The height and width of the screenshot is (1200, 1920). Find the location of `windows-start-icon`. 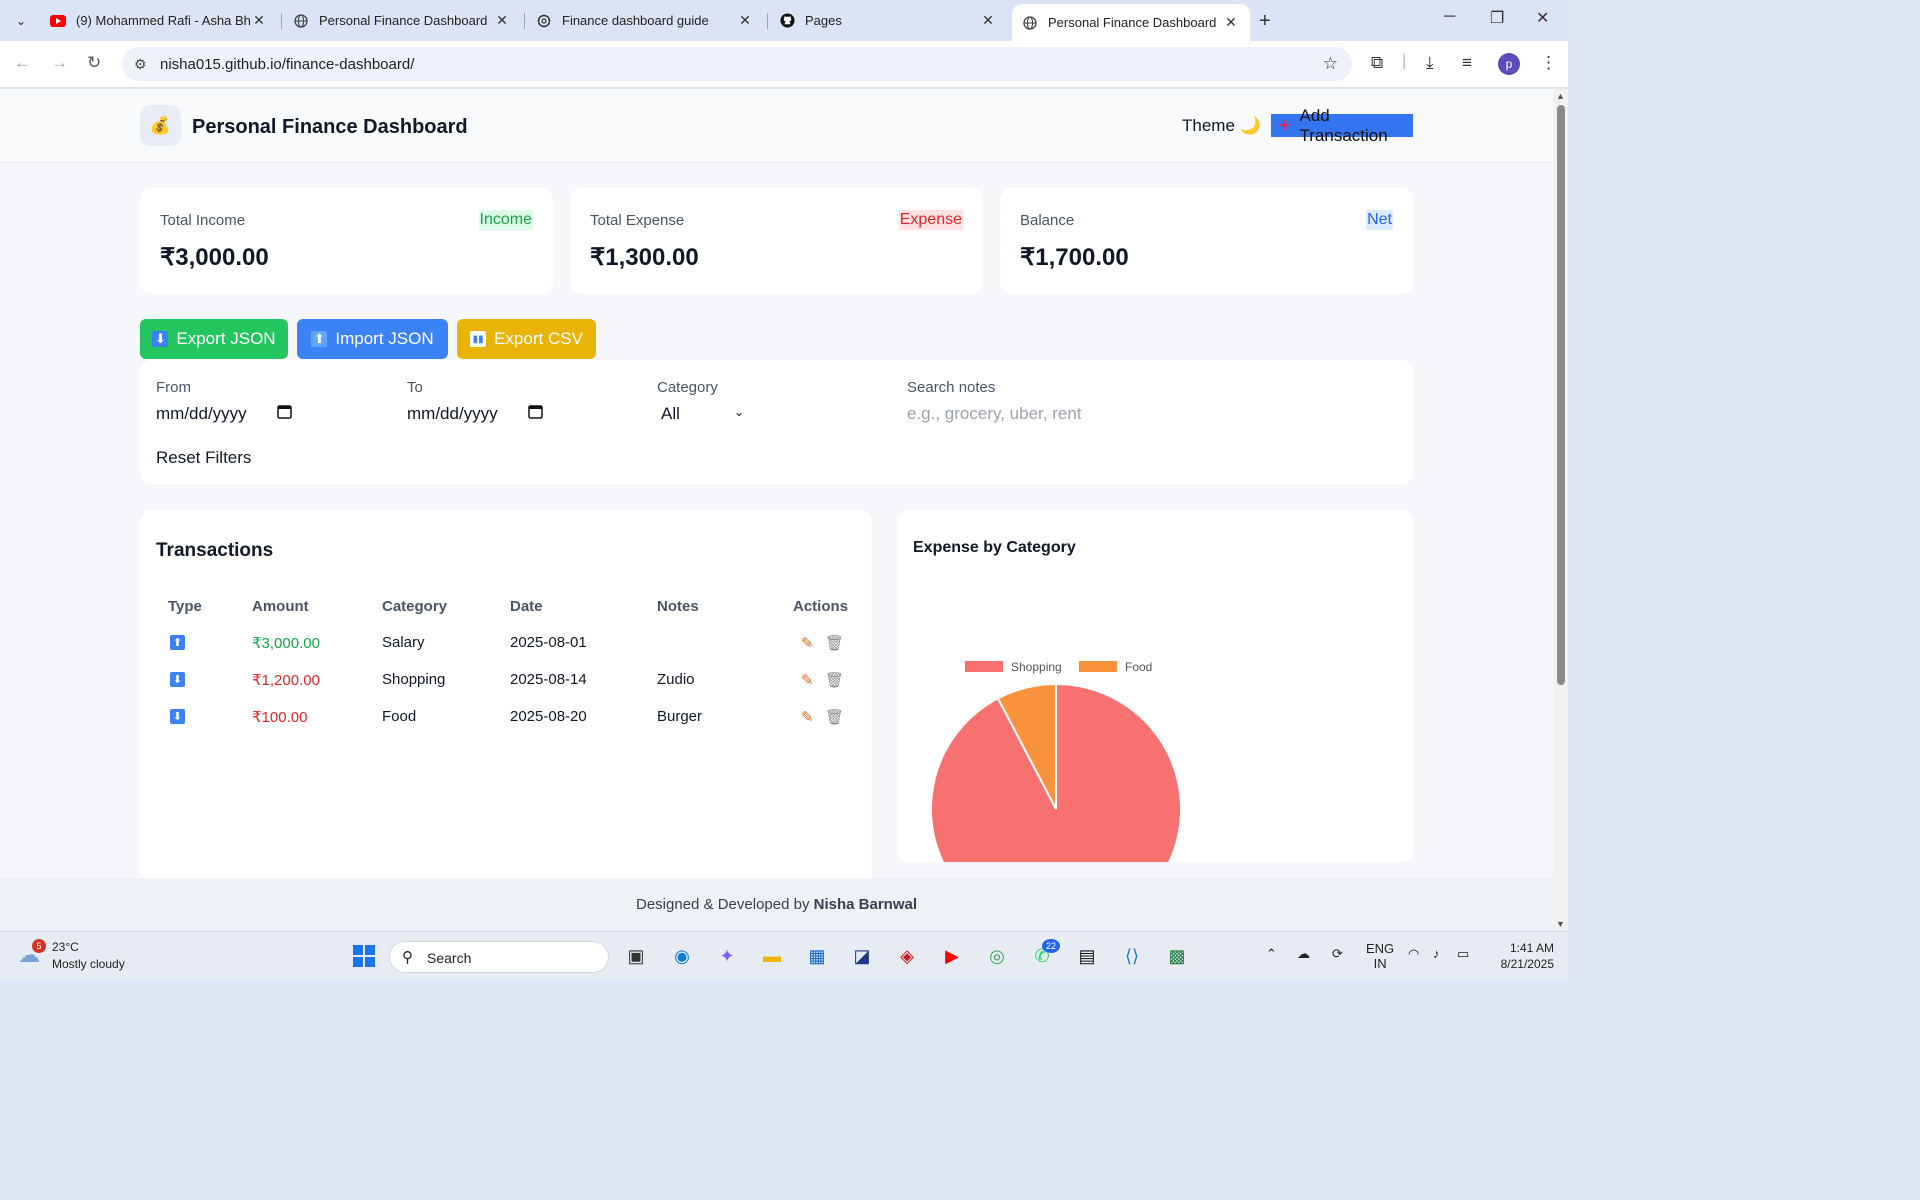

windows-start-icon is located at coordinates (364, 956).